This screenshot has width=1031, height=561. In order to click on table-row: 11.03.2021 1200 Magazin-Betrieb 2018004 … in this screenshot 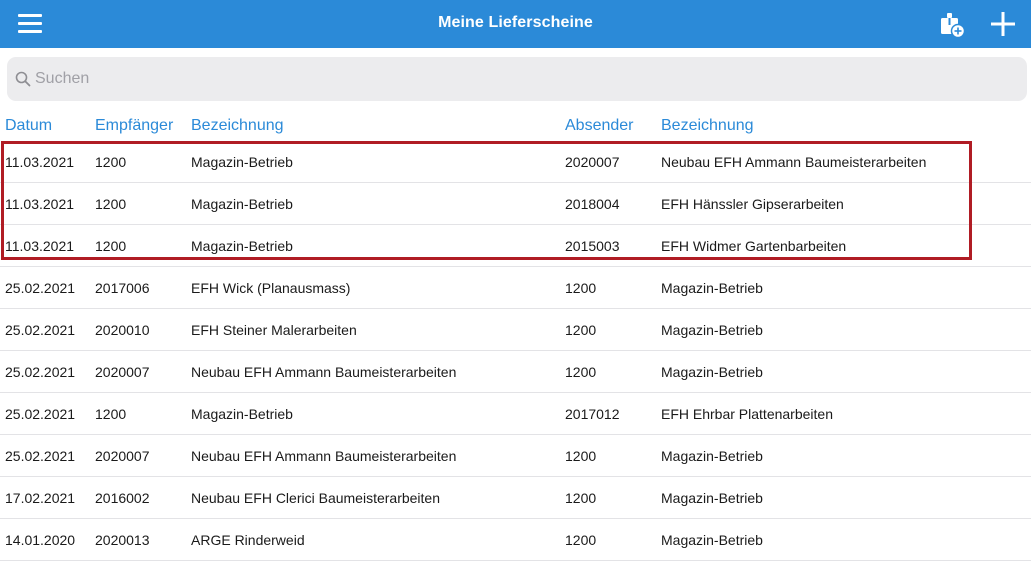, I will do `click(515, 204)`.